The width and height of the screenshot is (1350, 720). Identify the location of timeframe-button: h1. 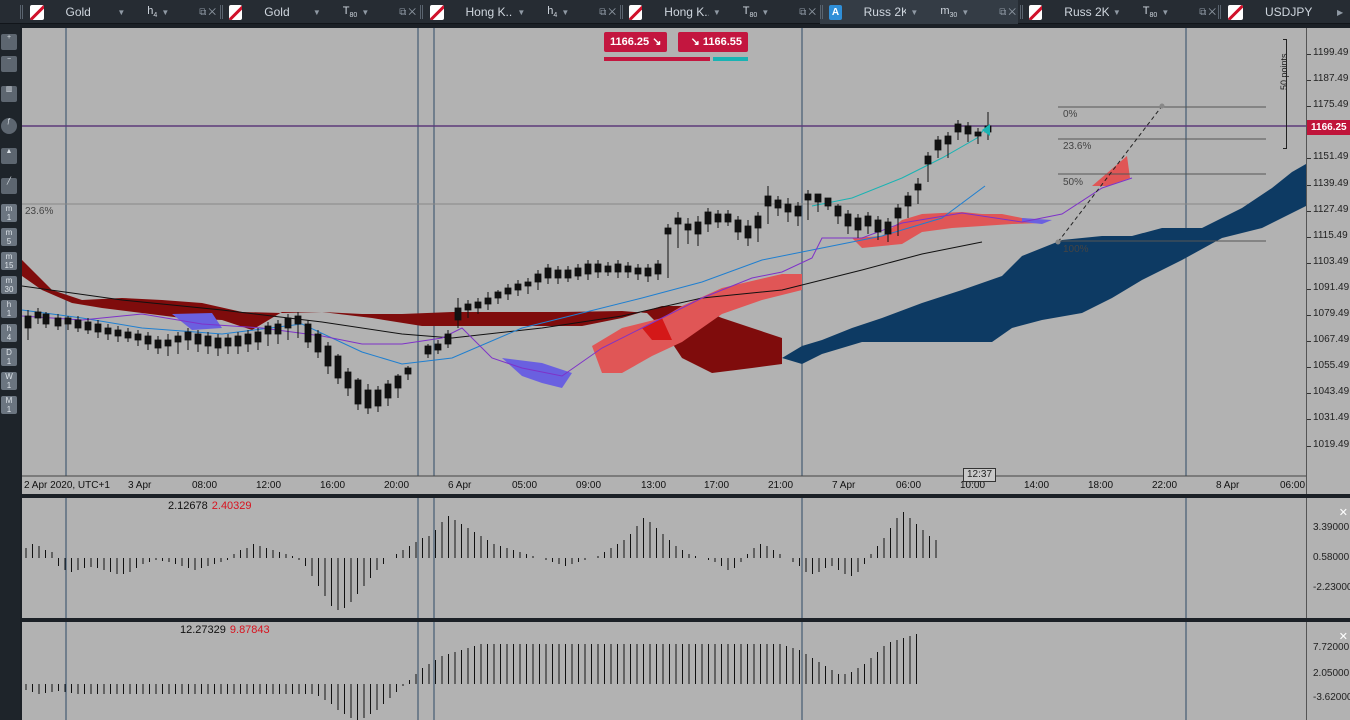
(9, 309).